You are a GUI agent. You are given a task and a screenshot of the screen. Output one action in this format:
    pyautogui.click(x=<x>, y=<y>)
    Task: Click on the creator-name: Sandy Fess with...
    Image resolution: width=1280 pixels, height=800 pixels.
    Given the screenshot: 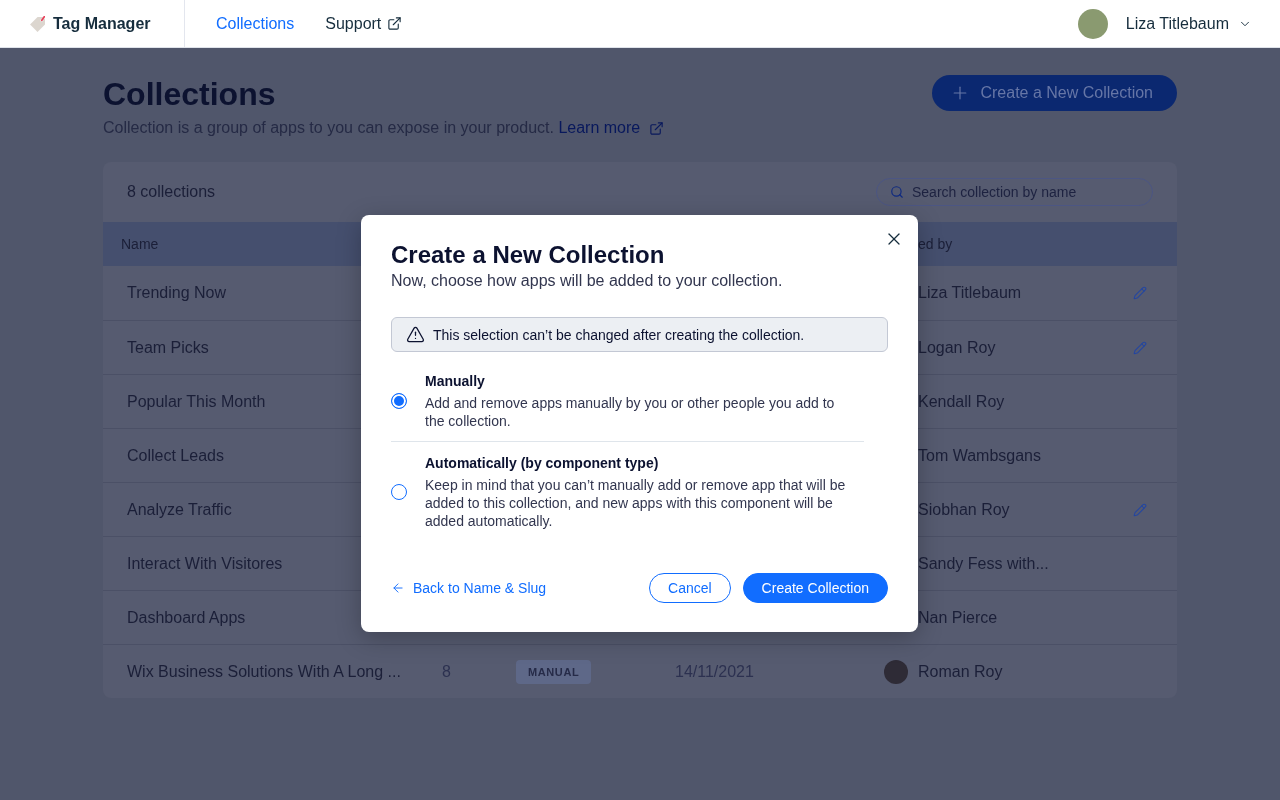 What is the action you would take?
    pyautogui.click(x=983, y=563)
    